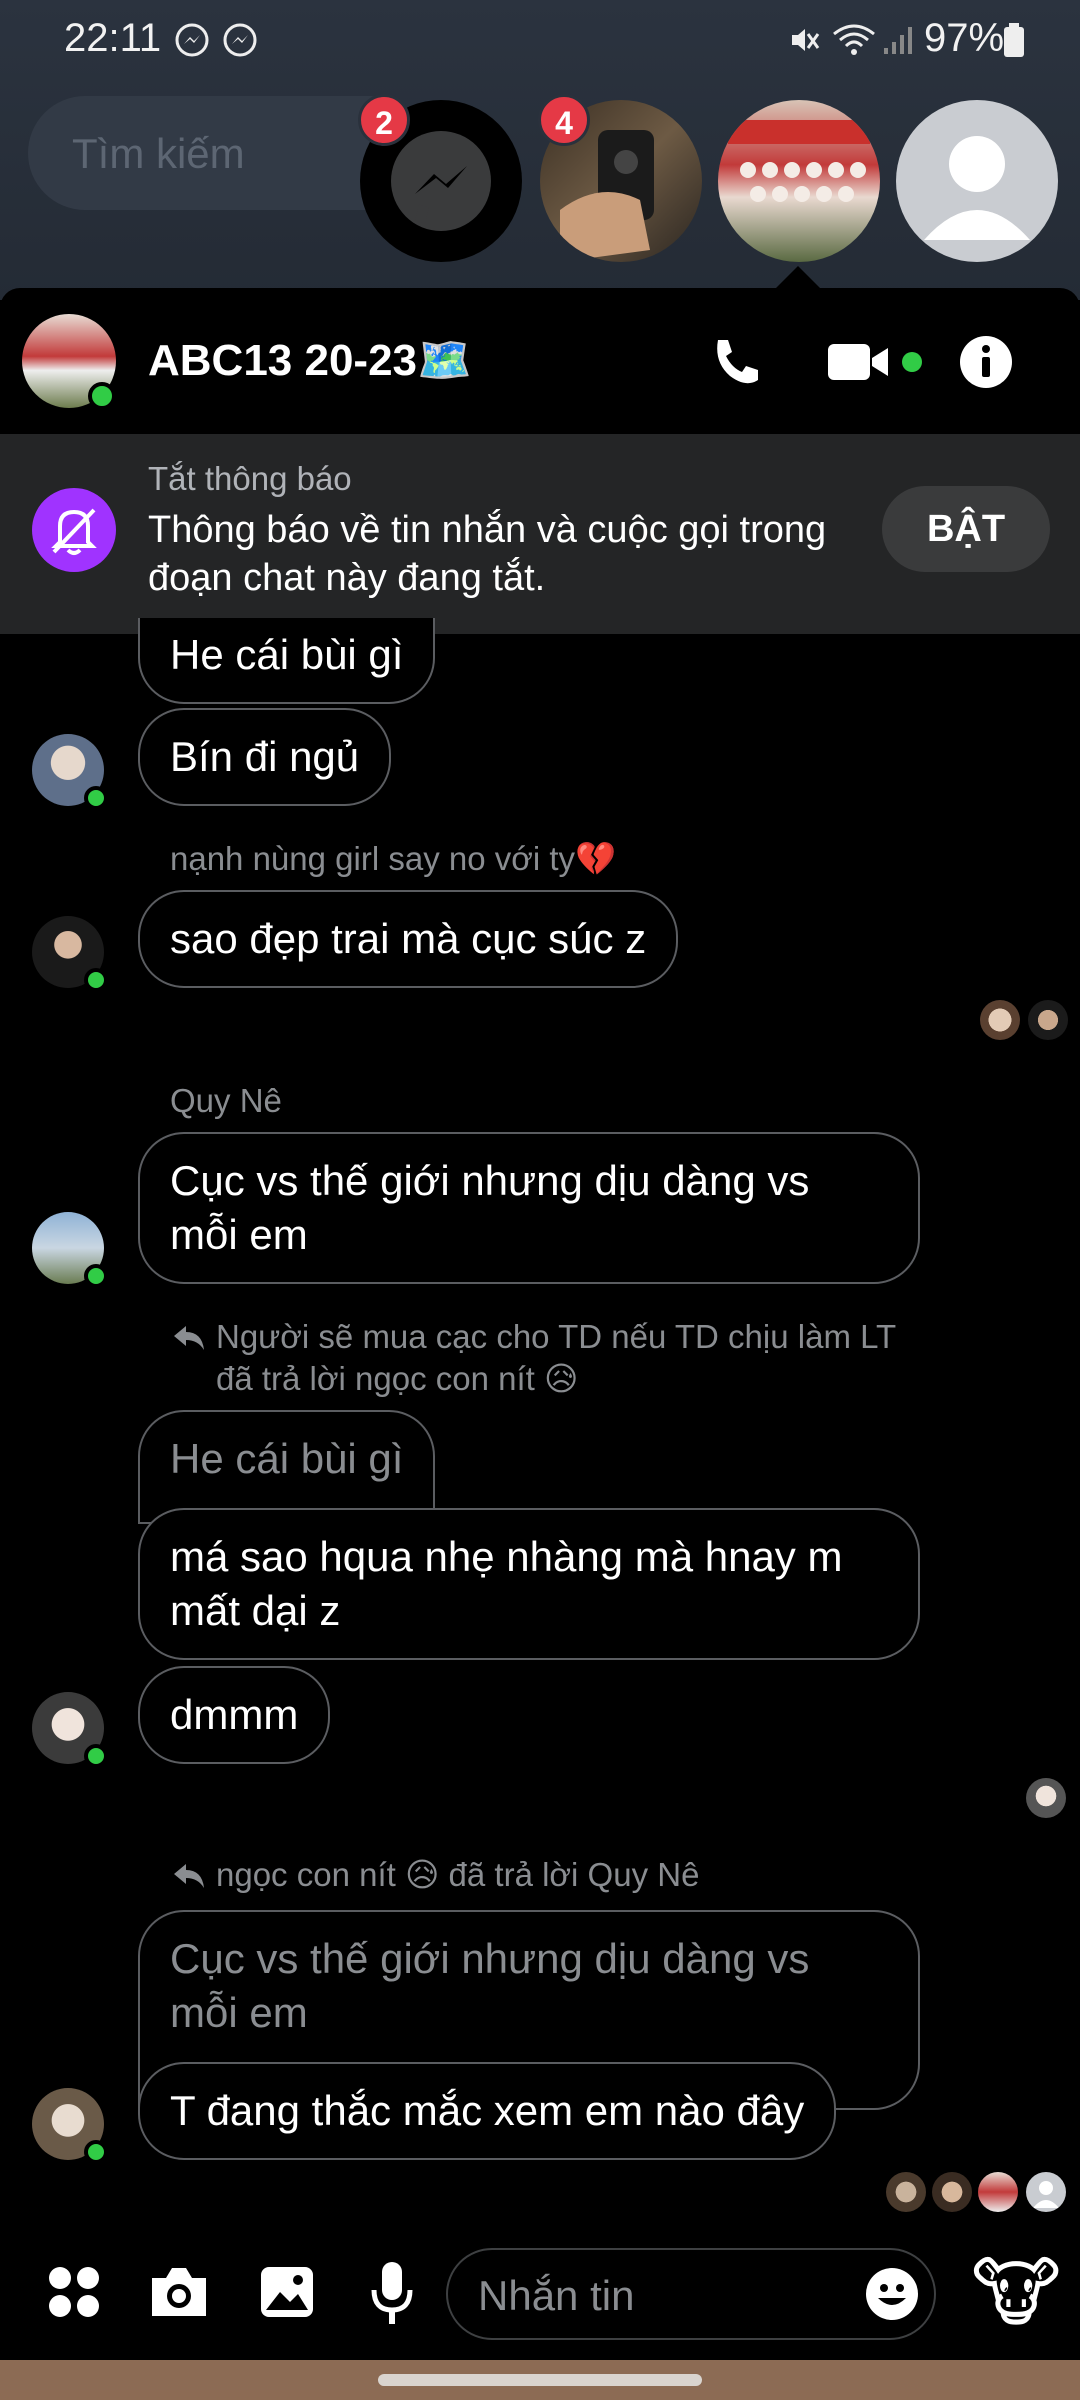 Image resolution: width=1080 pixels, height=2400 pixels. I want to click on gallery-icon, so click(287, 2292).